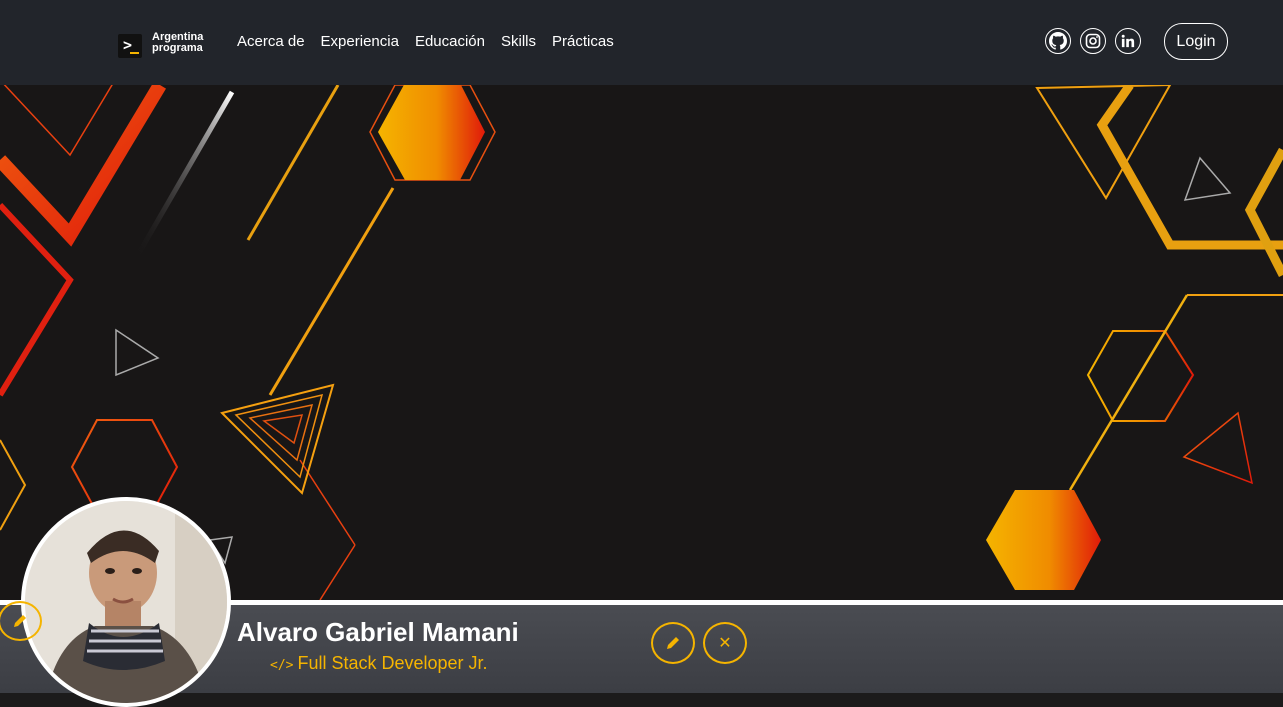  What do you see at coordinates (271, 41) in the screenshot?
I see `nav-item-acerca-de: Acerca de` at bounding box center [271, 41].